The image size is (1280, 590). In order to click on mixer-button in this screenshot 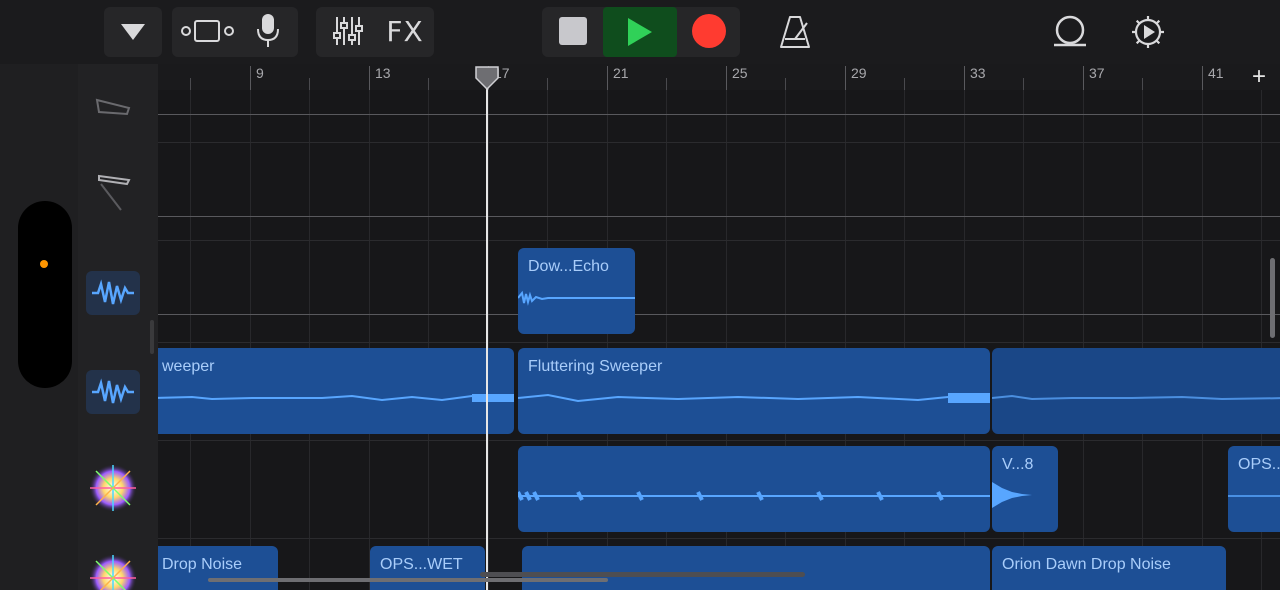, I will do `click(348, 31)`.